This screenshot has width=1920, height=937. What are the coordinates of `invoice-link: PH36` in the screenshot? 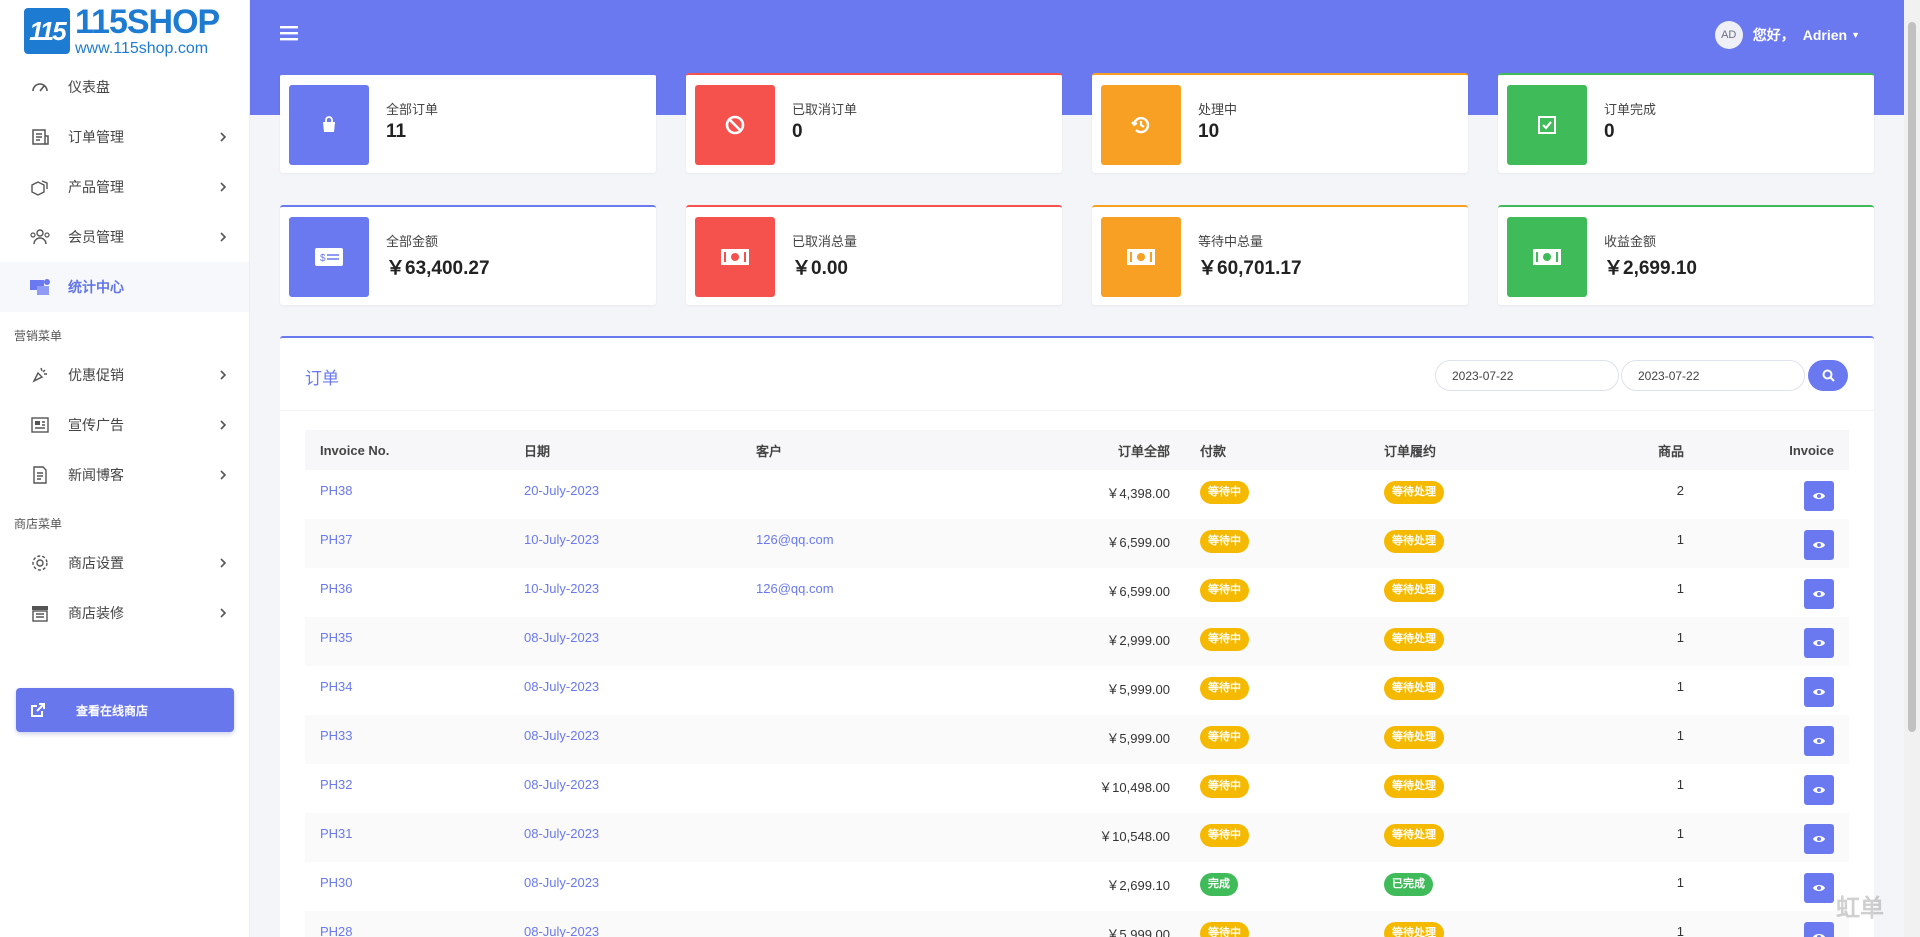 It's located at (336, 588).